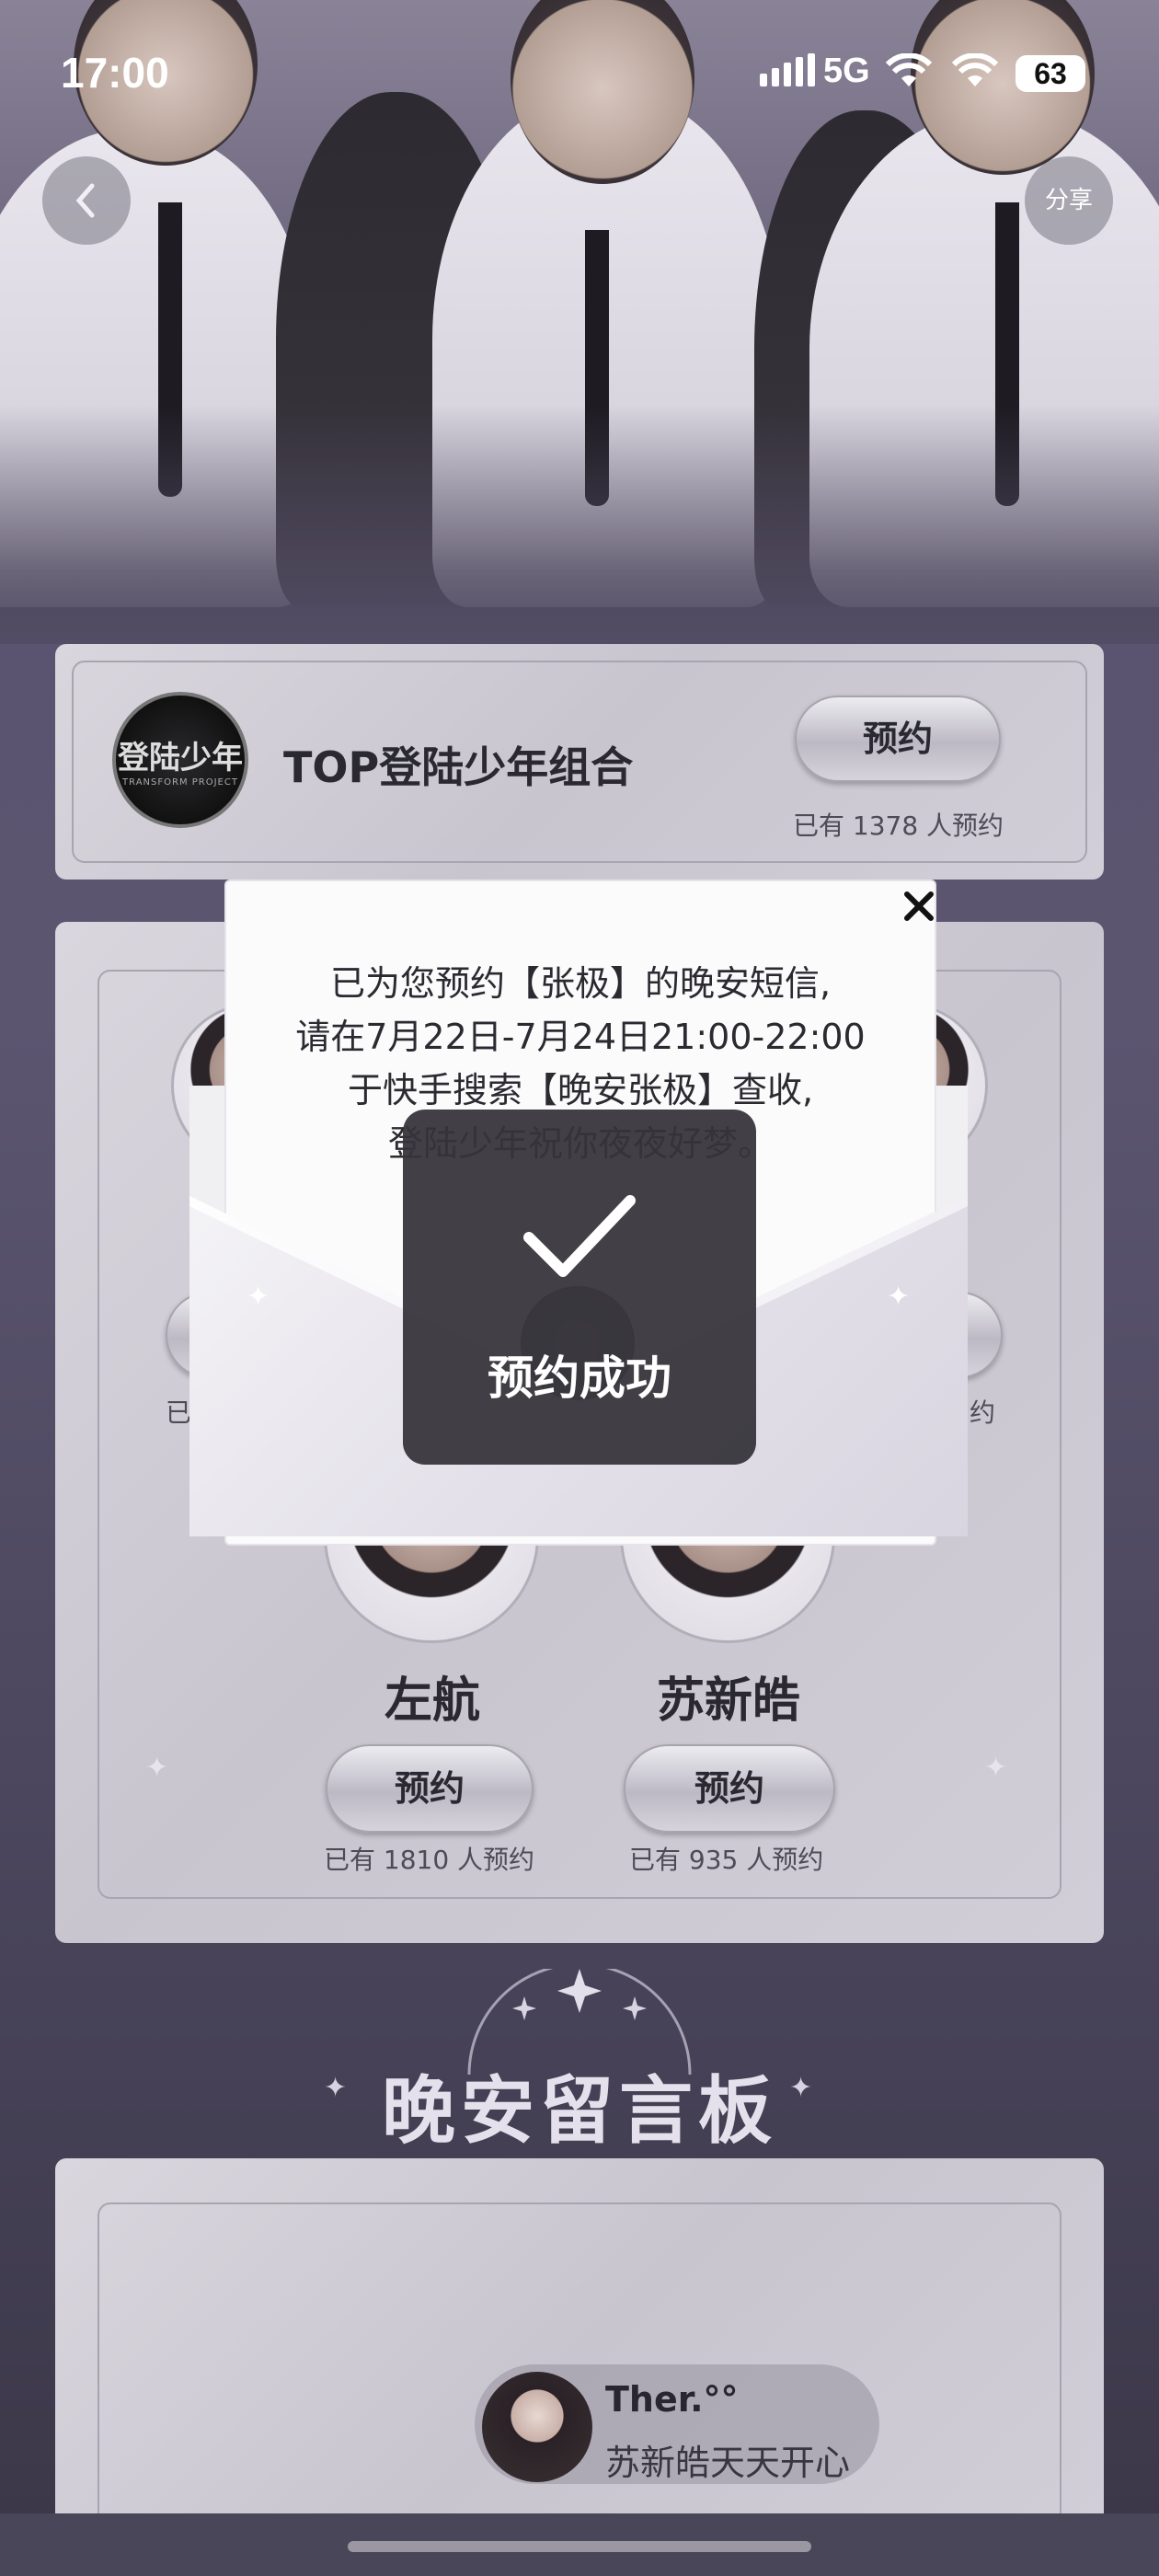 This screenshot has width=1159, height=2576. I want to click on checkmark-icon, so click(579, 1236).